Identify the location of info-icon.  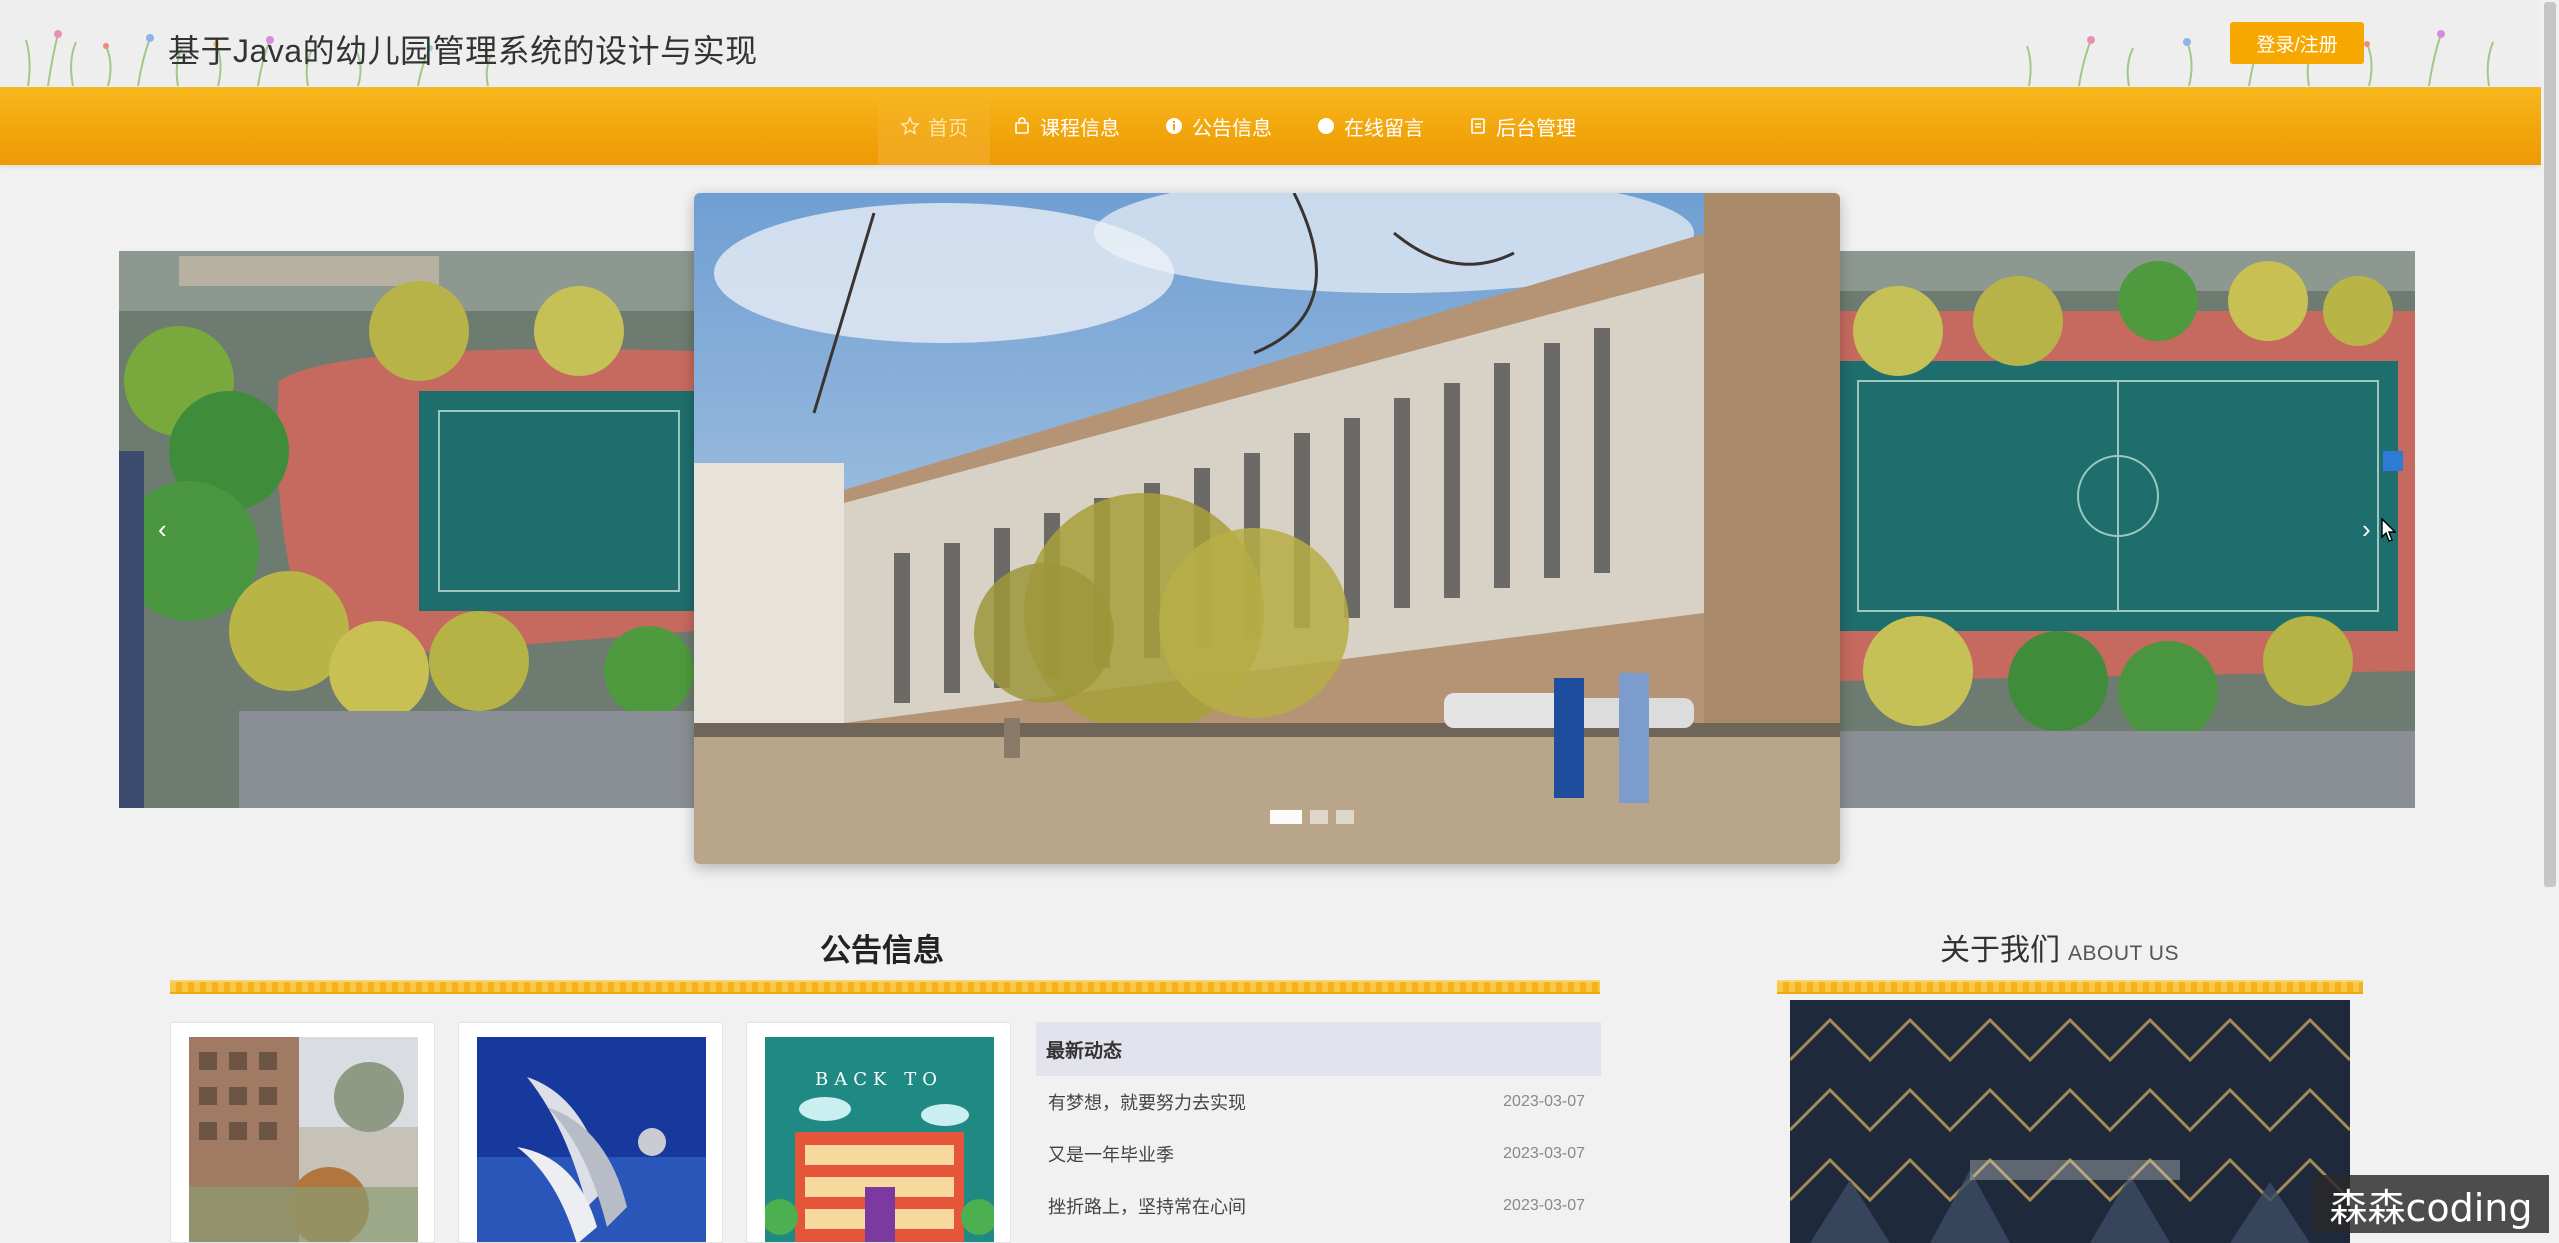
(1174, 126).